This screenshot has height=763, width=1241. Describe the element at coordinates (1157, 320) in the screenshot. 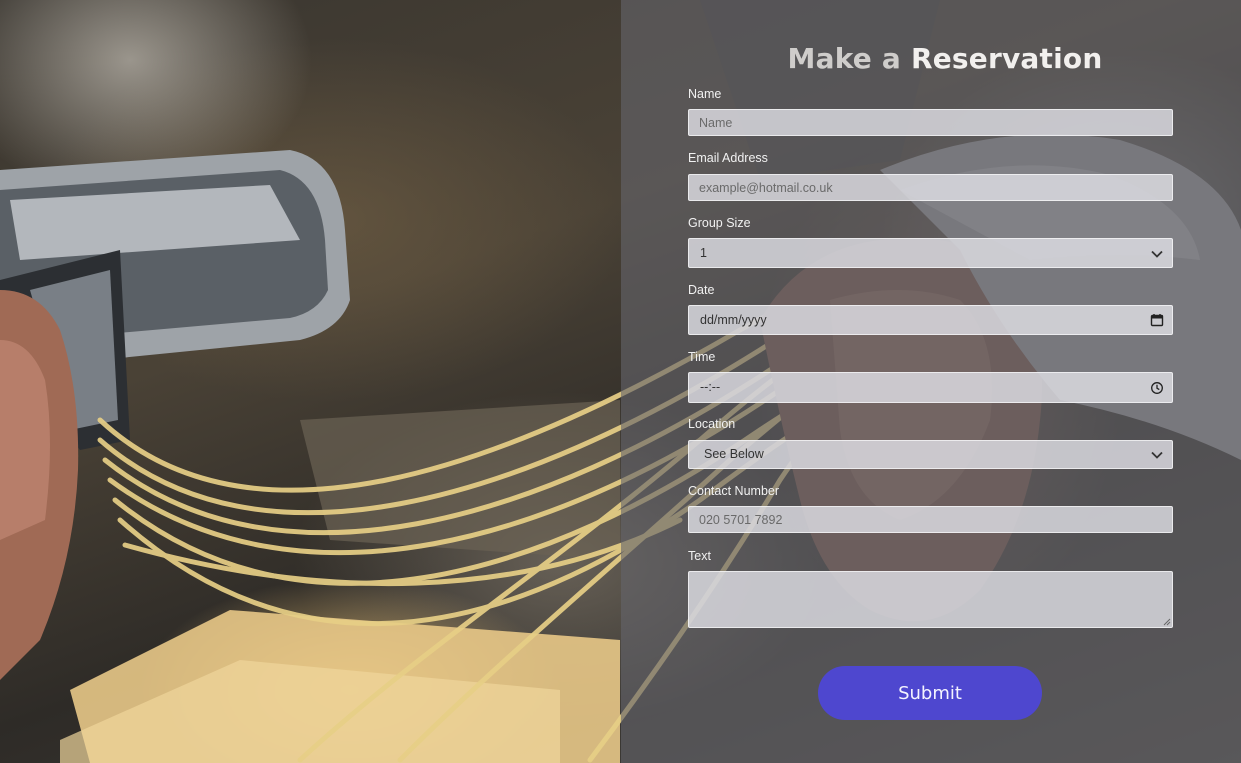

I see `calendar-icon` at that location.